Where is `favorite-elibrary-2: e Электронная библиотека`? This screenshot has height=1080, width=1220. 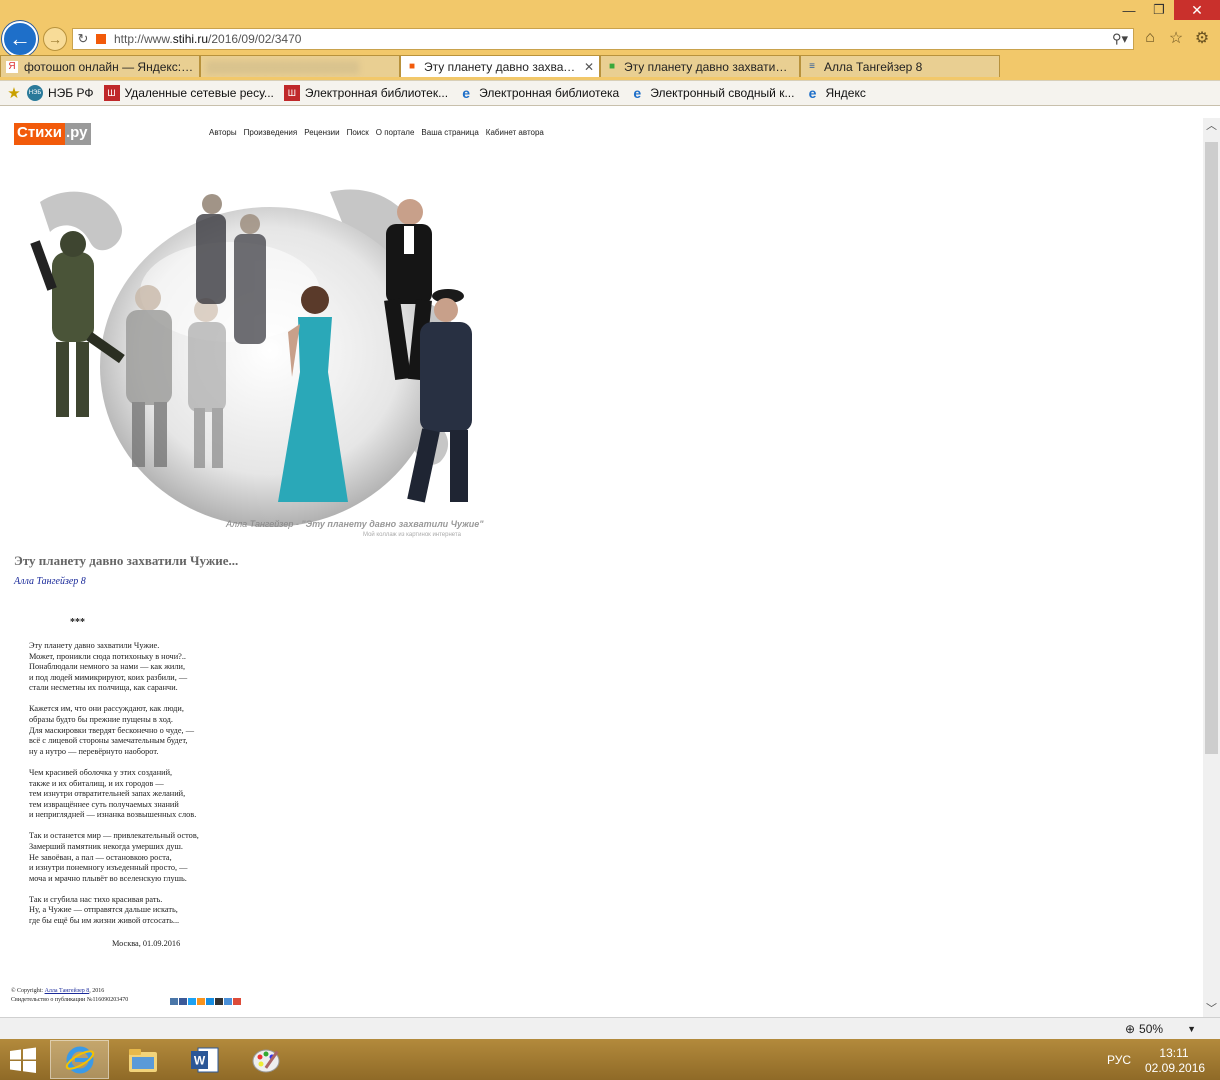
favorite-elibrary-2: e Электронная библиотека is located at coordinates (538, 93).